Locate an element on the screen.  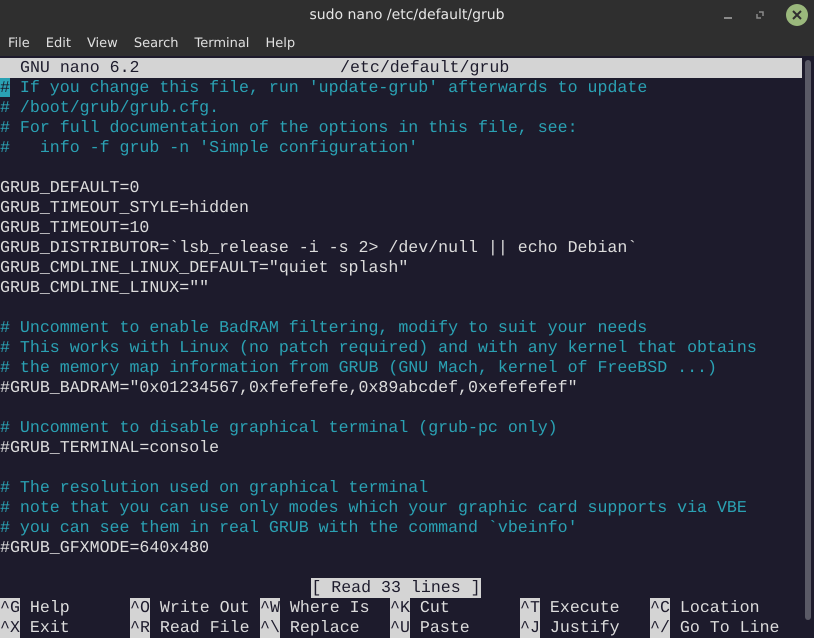
shortcut-key: ^\ is located at coordinates (270, 628).